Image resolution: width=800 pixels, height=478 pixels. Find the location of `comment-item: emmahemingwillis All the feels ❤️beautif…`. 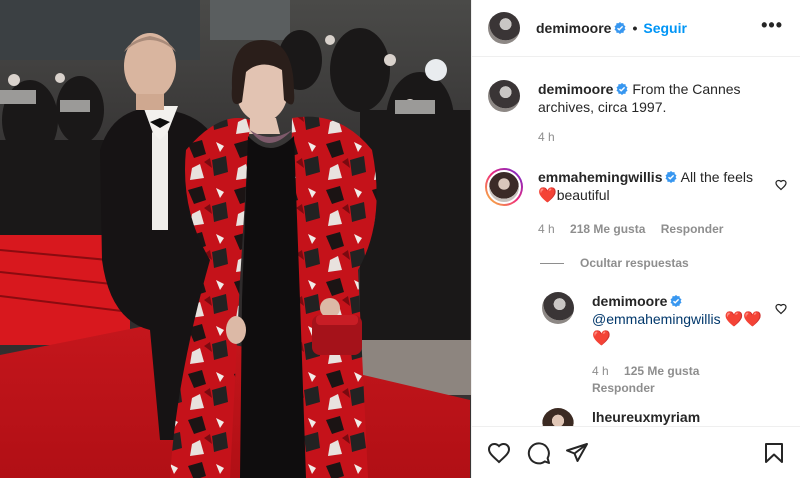

comment-item: emmahemingwillis All the feels ❤️beautif… is located at coordinates (626, 187).